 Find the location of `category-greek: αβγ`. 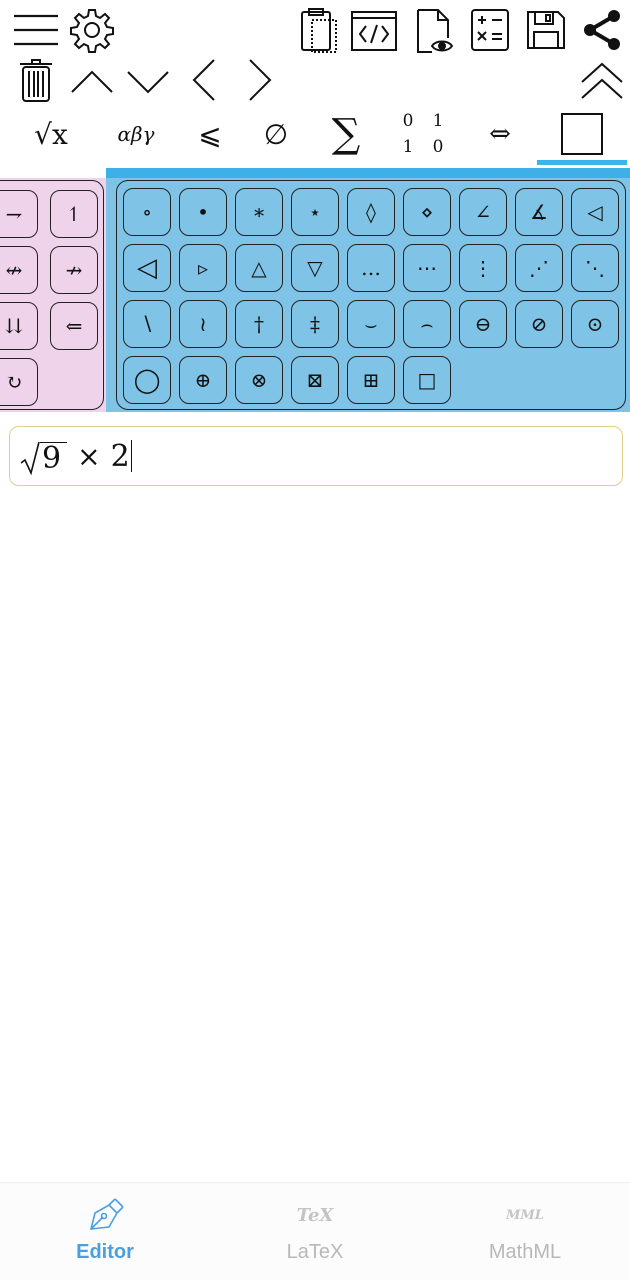

category-greek: αβγ is located at coordinates (136, 134).